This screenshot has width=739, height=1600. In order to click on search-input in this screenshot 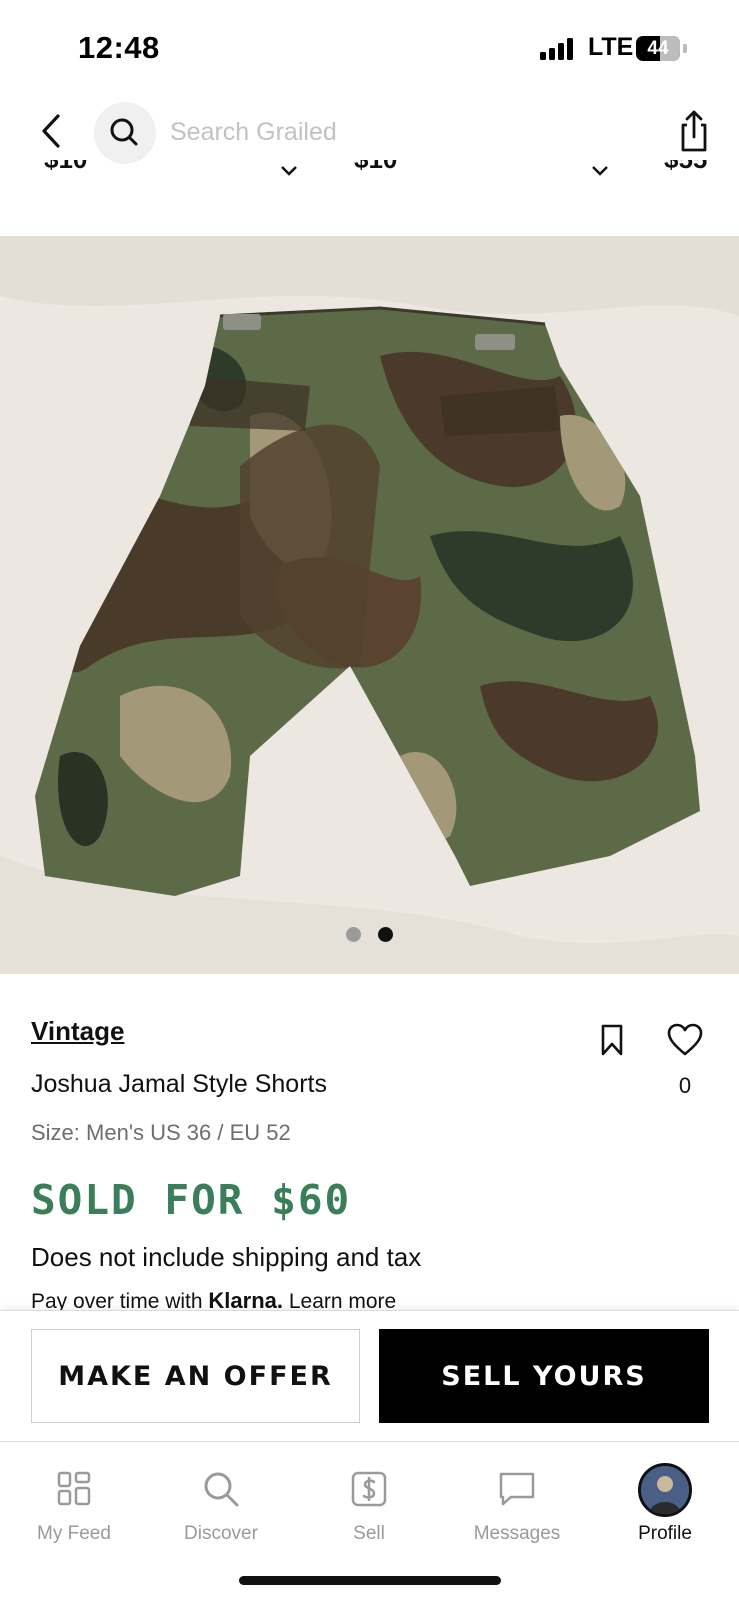, I will do `click(360, 132)`.